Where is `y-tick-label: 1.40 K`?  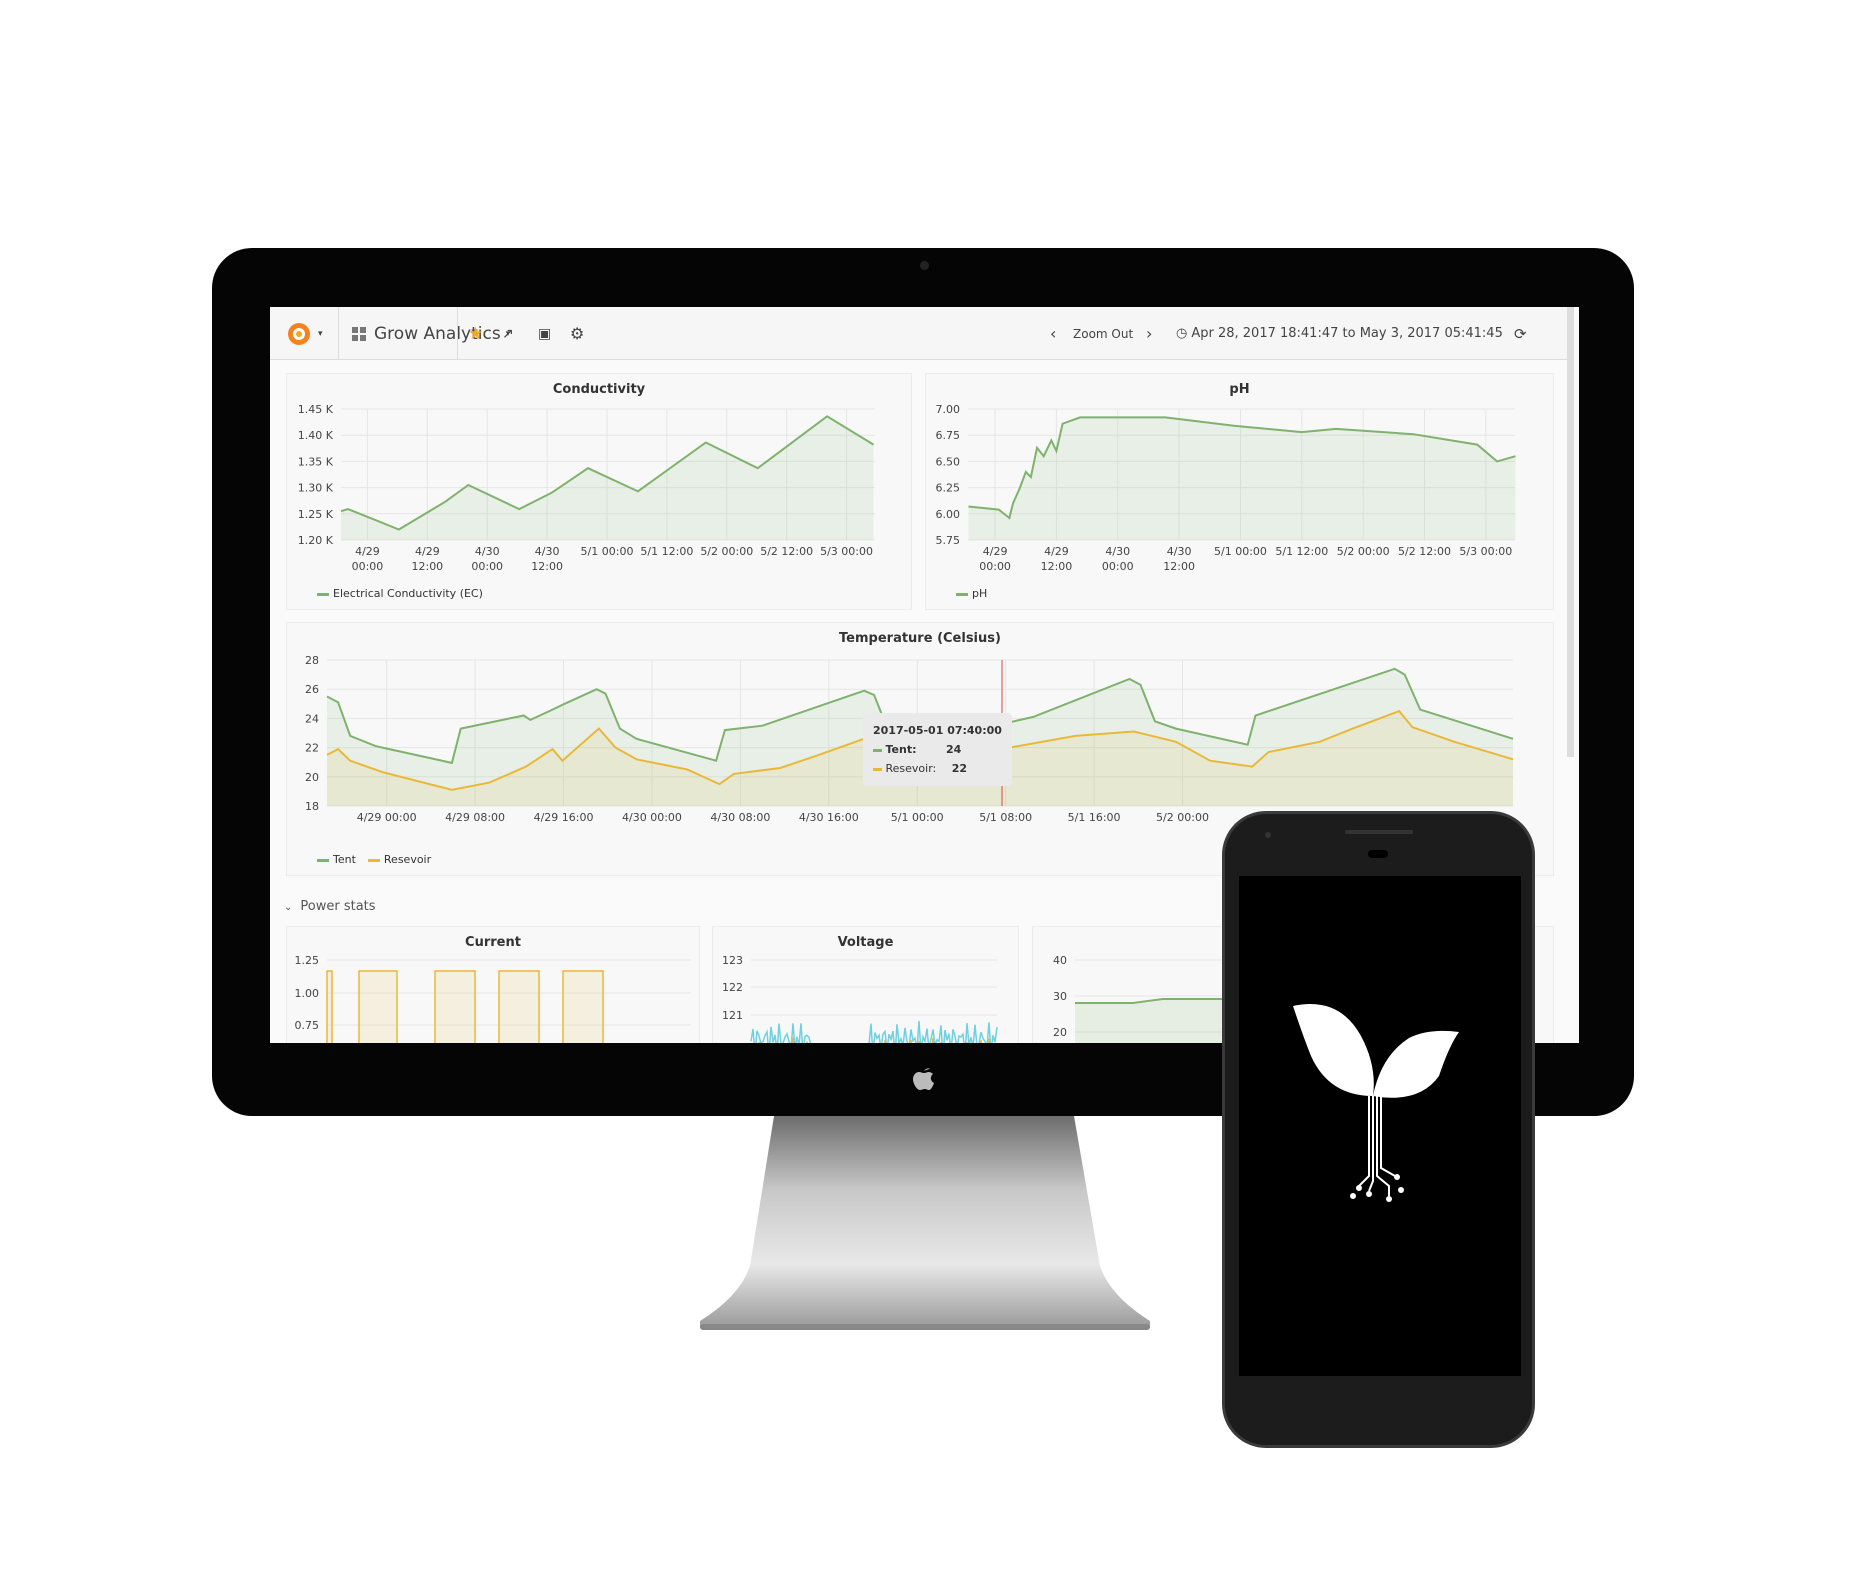 y-tick-label: 1.40 K is located at coordinates (316, 435).